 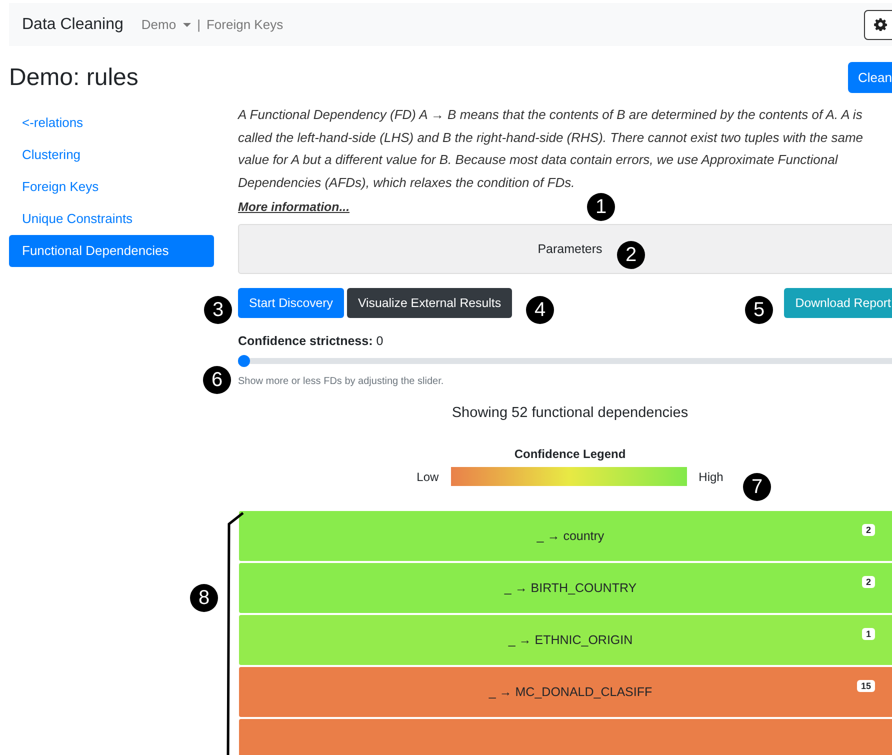 I want to click on dependency-row: _ → ETHNIC_ORIGIN 1, so click(x=565, y=640).